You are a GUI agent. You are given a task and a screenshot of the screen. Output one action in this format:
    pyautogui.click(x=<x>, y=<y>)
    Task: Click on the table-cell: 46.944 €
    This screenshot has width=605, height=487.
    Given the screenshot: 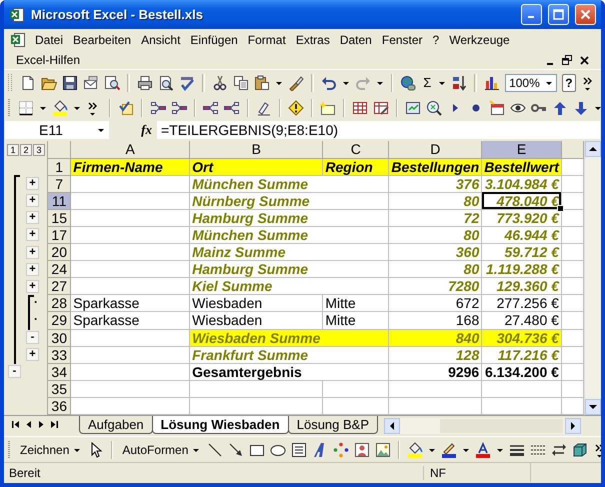 What is the action you would take?
    pyautogui.click(x=522, y=235)
    